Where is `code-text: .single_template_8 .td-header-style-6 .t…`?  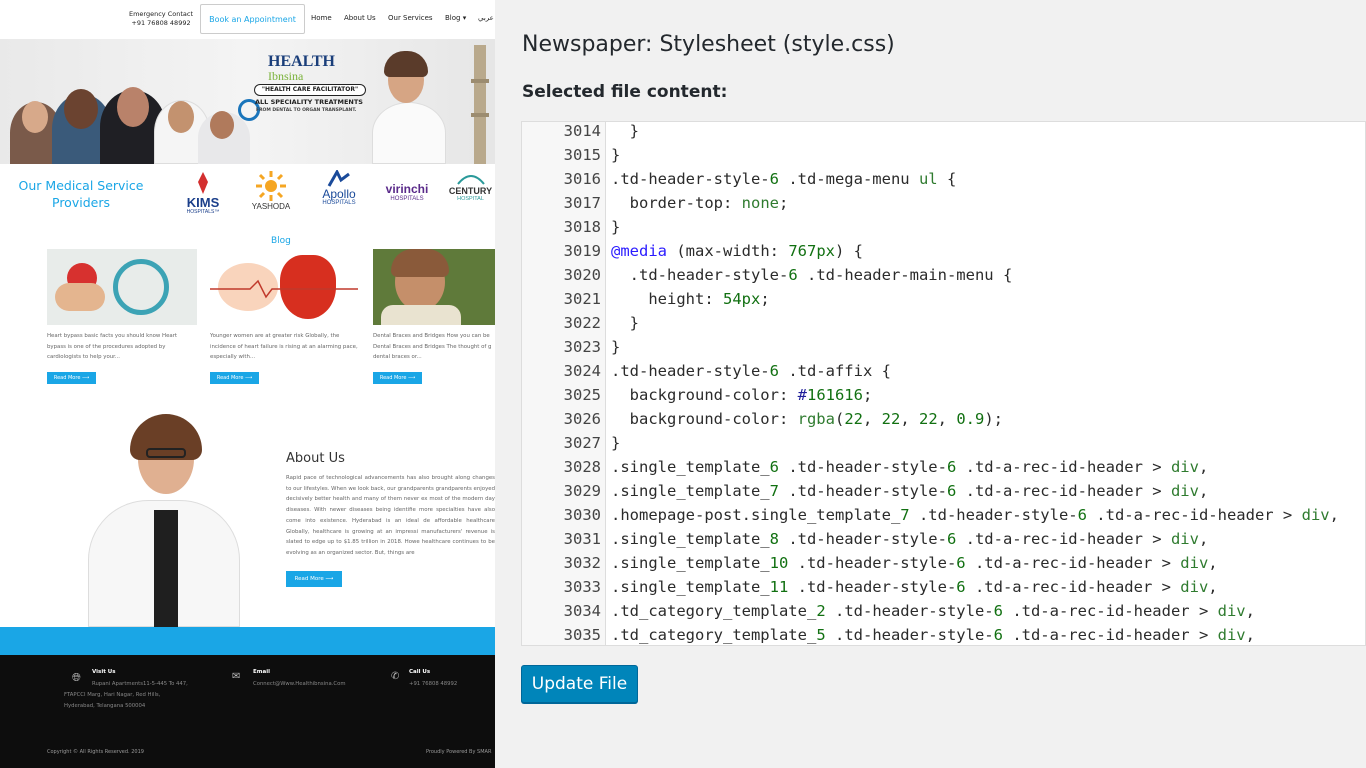 code-text: .single_template_8 .td-header-style-6 .t… is located at coordinates (909, 539).